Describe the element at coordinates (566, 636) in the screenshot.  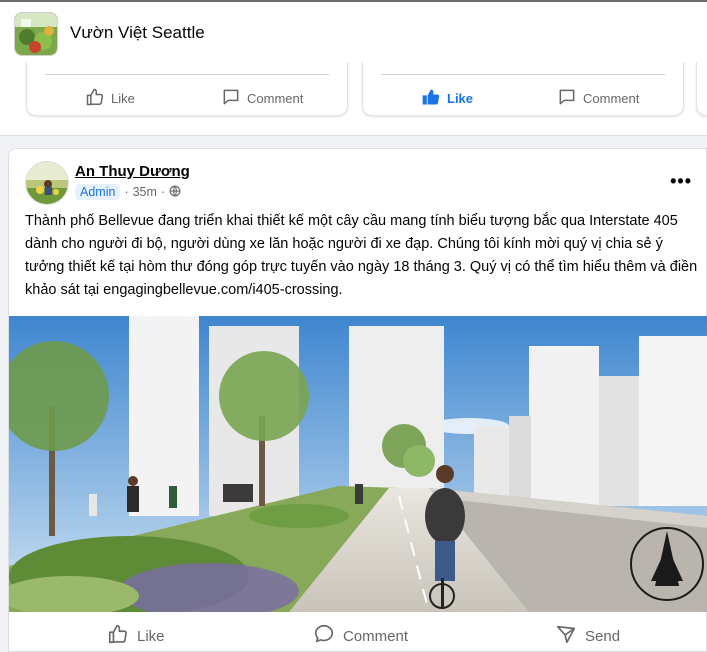
I see `send-icon` at that location.